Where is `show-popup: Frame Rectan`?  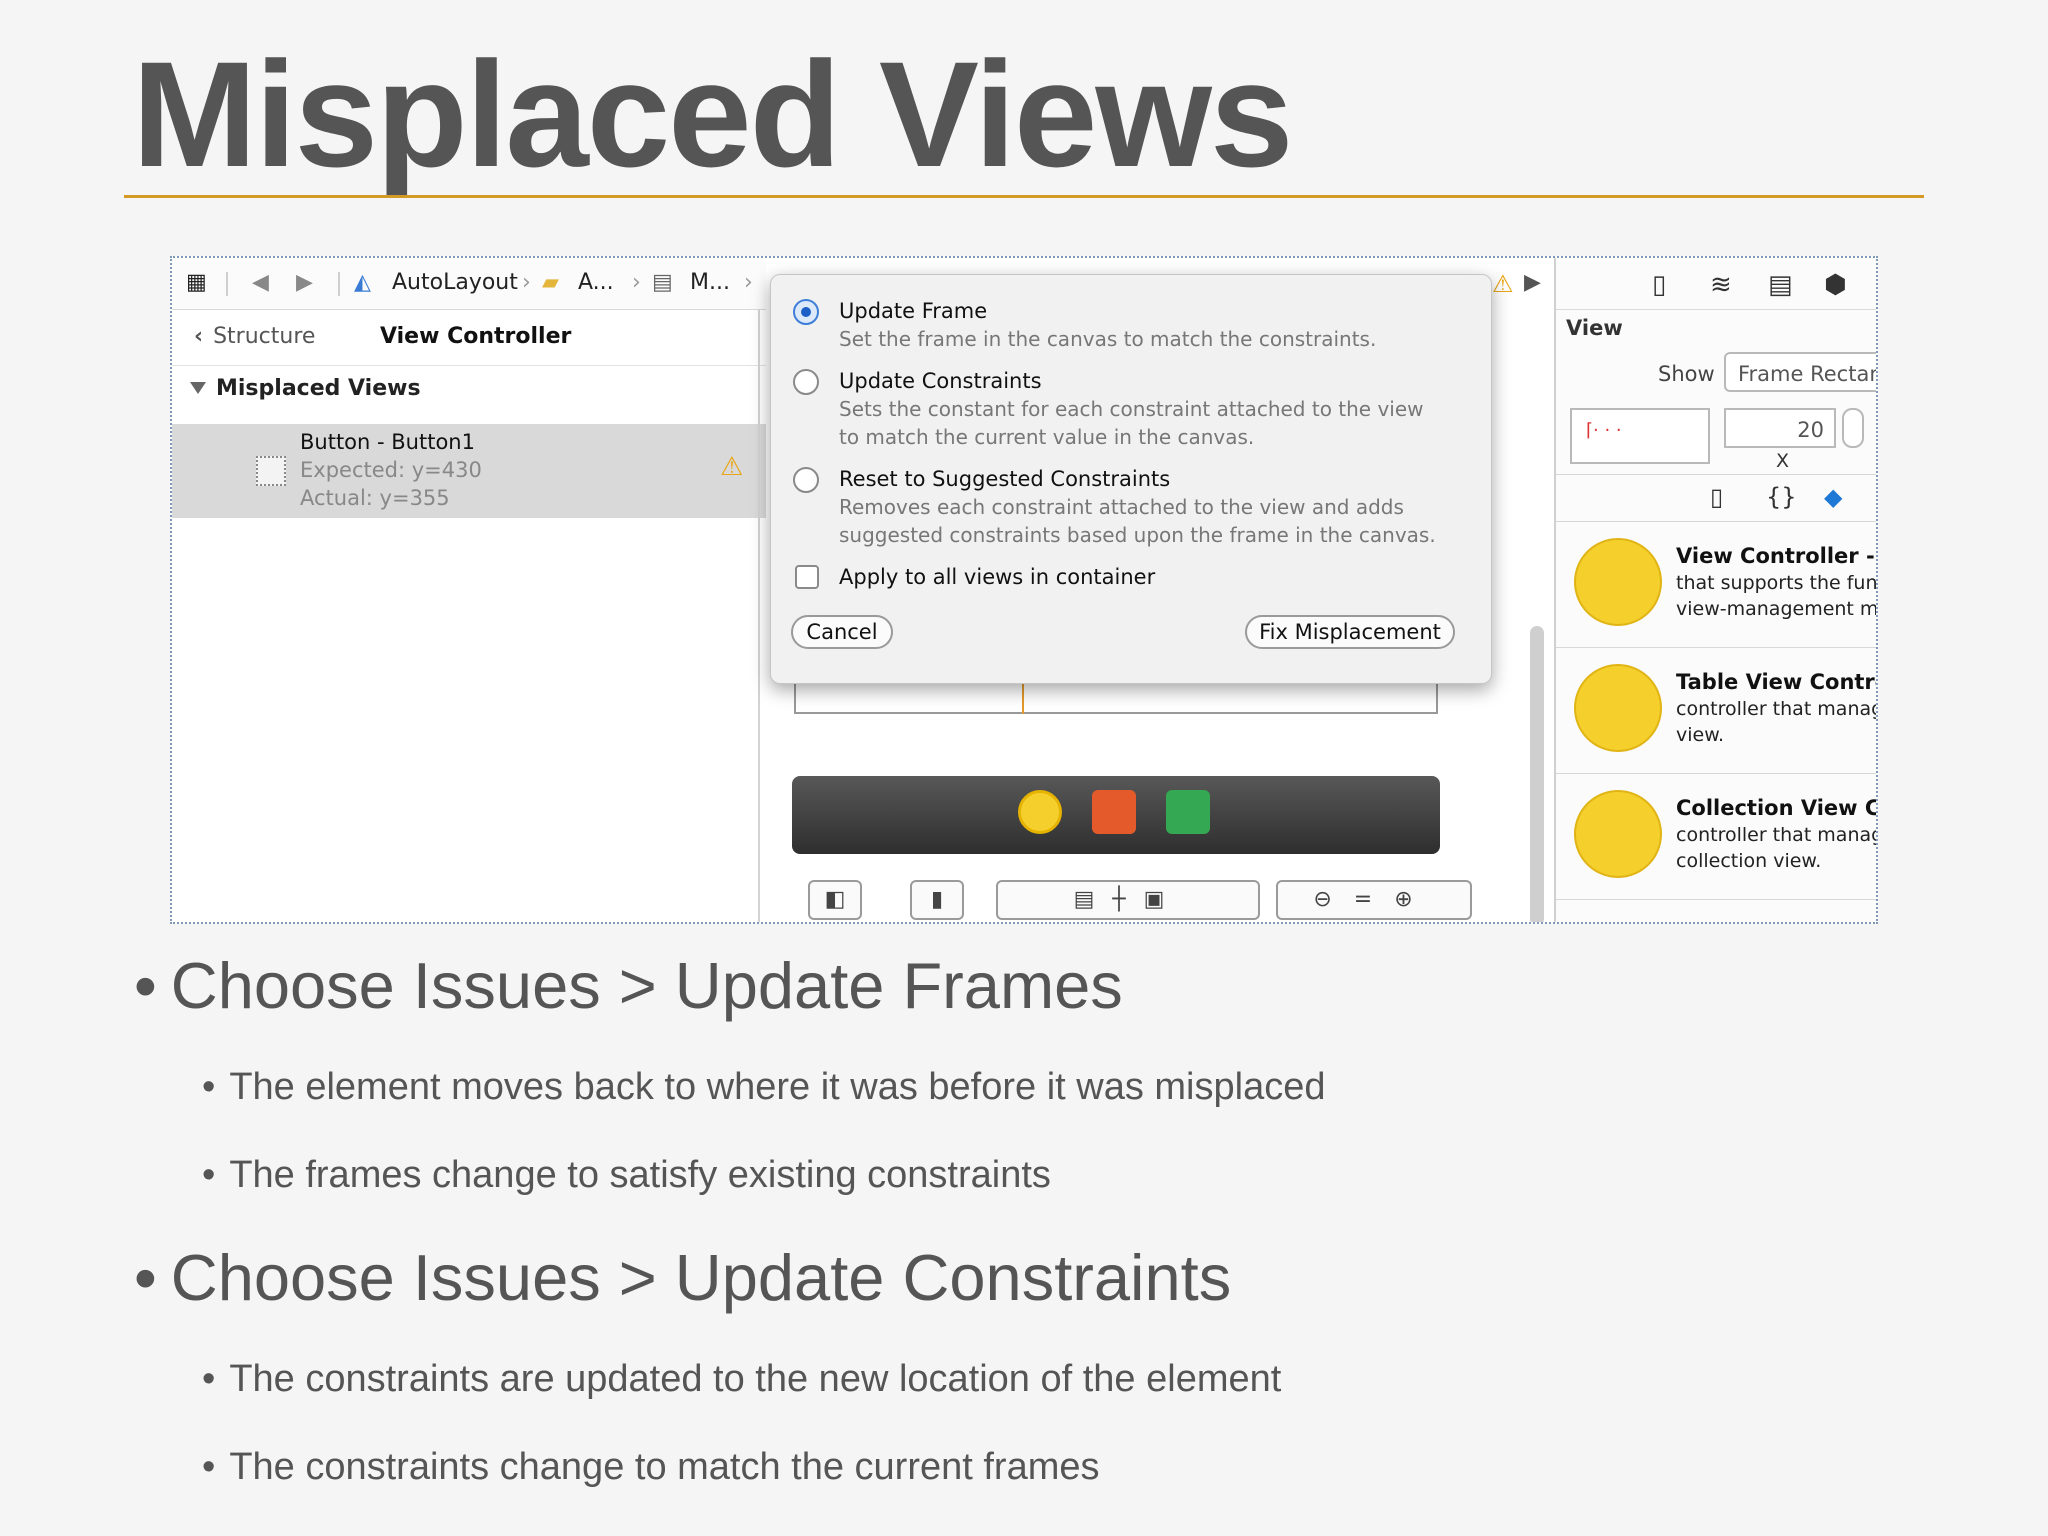 show-popup: Frame Rectan is located at coordinates (1800, 372).